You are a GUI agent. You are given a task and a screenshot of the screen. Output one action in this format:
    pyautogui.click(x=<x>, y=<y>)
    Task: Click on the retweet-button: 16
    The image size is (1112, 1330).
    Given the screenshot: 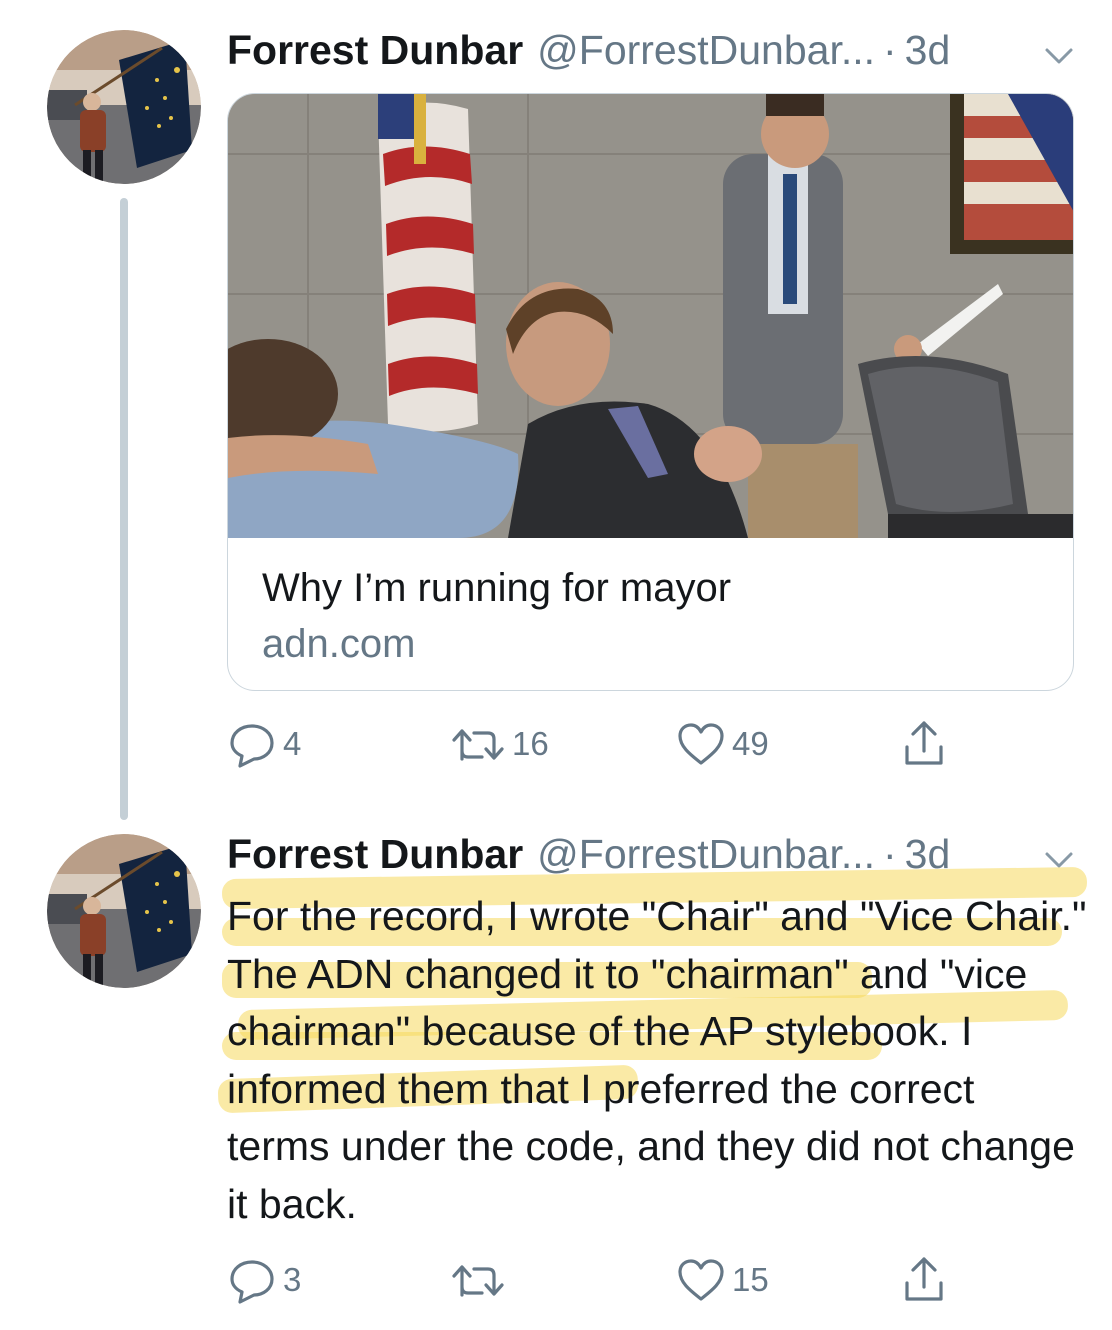 What is the action you would take?
    pyautogui.click(x=499, y=744)
    